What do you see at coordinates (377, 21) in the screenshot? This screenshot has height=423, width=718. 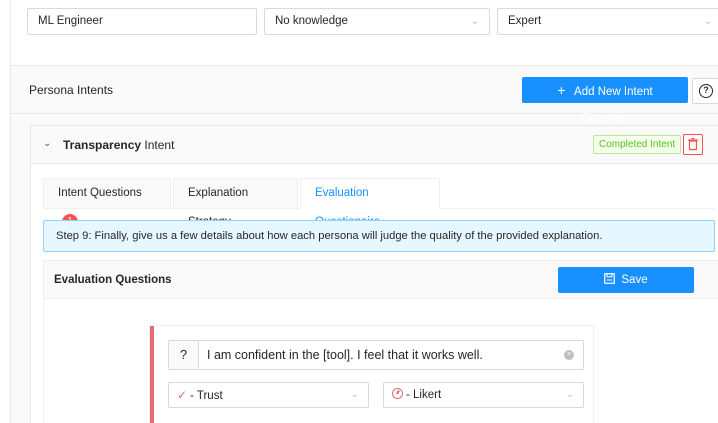 I see `ai-knowledge-select: No knowledge ⌄` at bounding box center [377, 21].